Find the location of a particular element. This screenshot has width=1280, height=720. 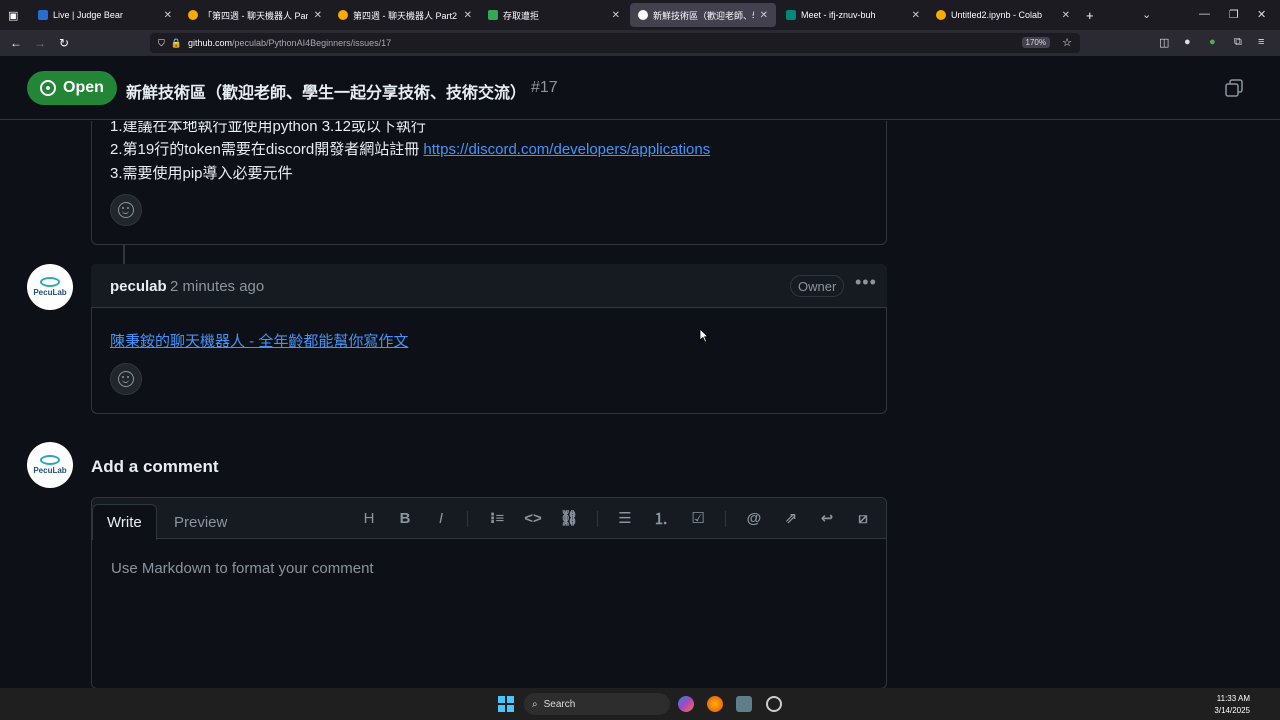

timeline-connector is located at coordinates (124, 255).